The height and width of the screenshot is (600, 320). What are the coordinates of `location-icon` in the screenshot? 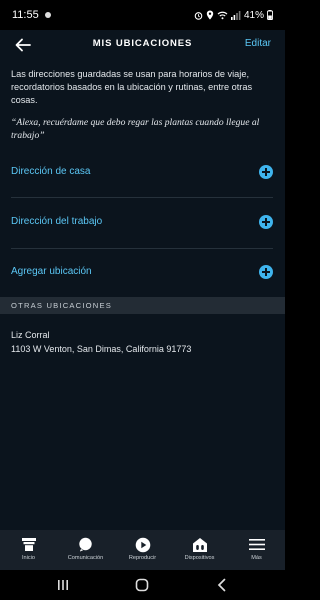 It's located at (210, 15).